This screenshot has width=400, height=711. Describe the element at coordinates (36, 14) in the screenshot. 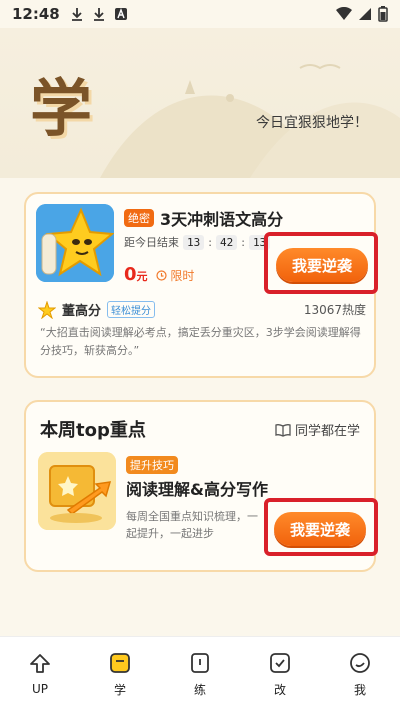

I see `status-time: 12:48` at that location.